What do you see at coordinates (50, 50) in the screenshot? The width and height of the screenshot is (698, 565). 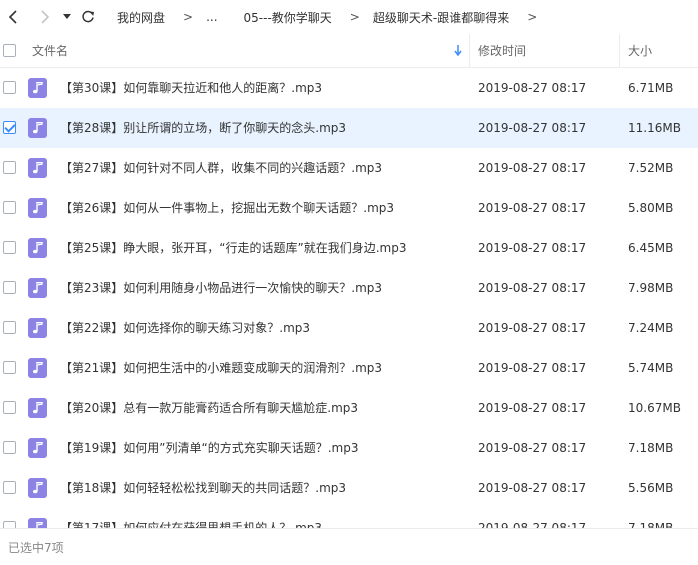 I see `column-name: 文件名` at bounding box center [50, 50].